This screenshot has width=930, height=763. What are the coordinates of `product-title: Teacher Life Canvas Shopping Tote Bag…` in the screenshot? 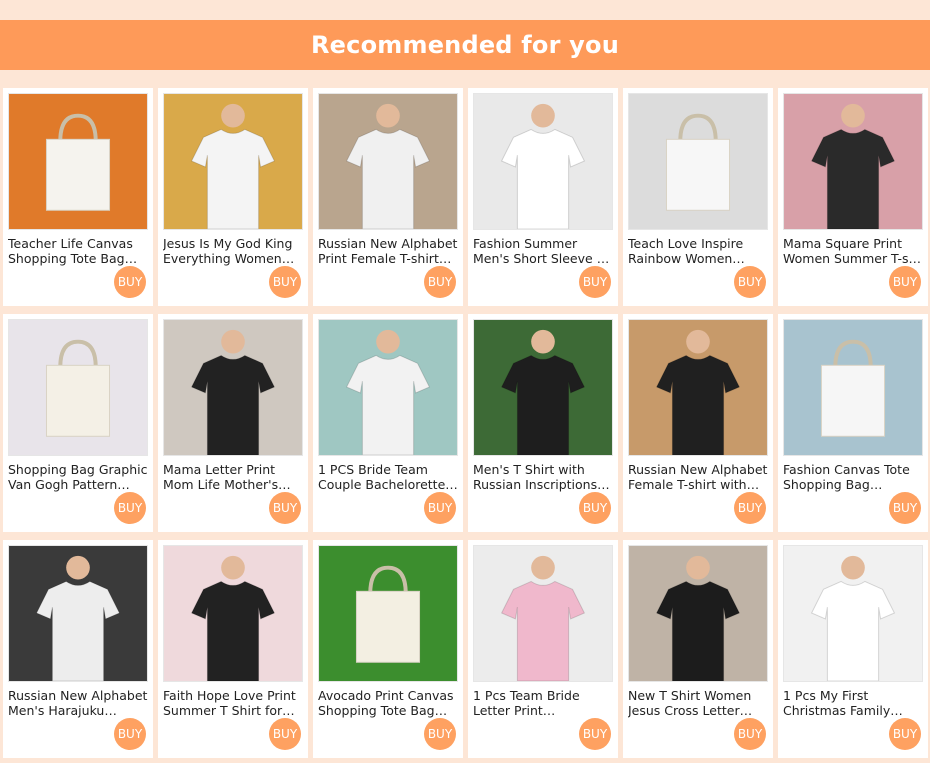 It's located at (78, 251).